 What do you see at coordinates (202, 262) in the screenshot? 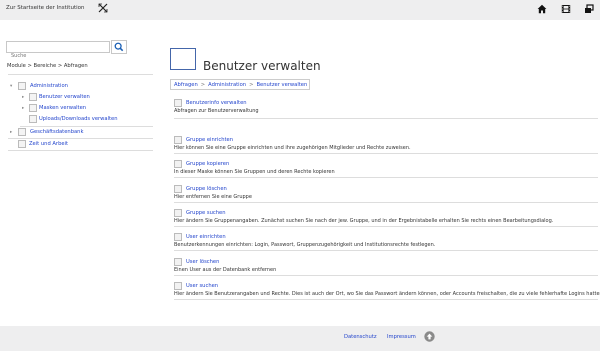
I see `entry-link: User löschen` at bounding box center [202, 262].